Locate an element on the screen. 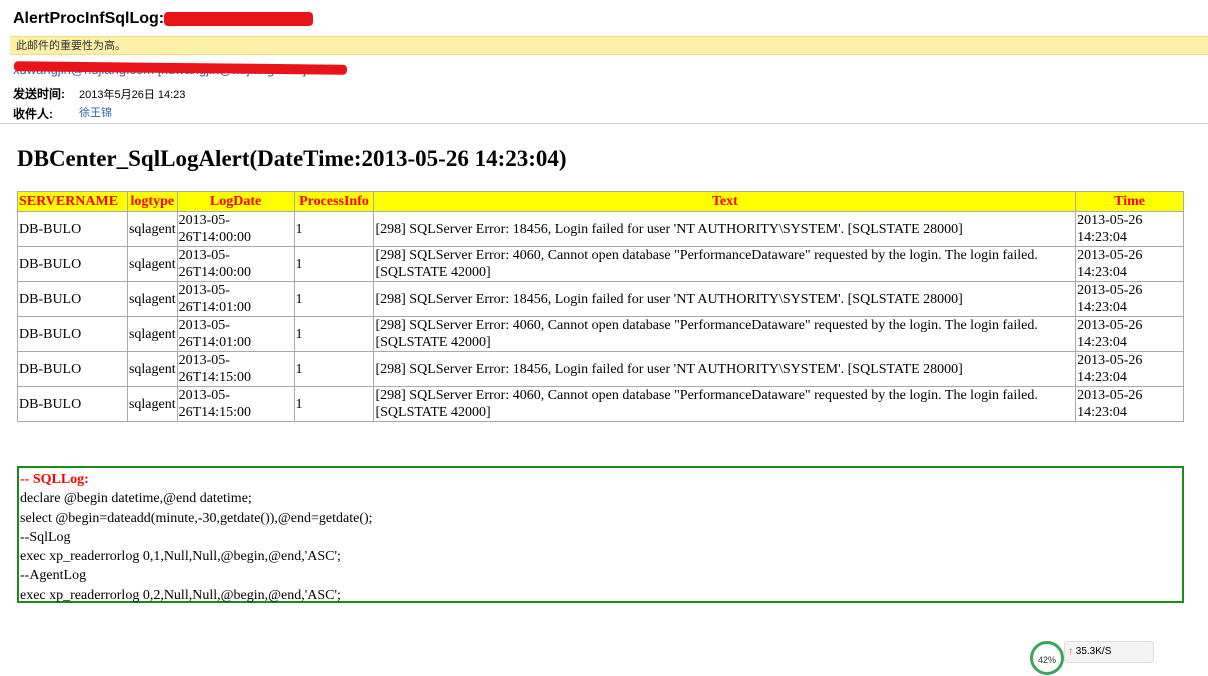 The width and height of the screenshot is (1208, 676). col-servername: SERVERNAME is located at coordinates (72, 201).